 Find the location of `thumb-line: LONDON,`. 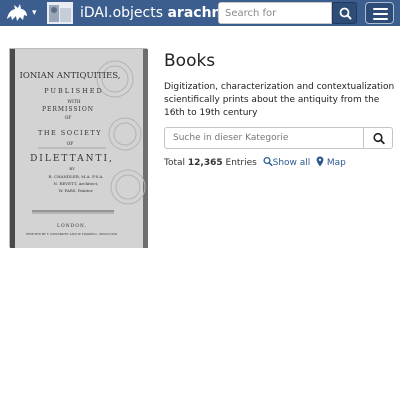

thumb-line: LONDON, is located at coordinates (72, 226).